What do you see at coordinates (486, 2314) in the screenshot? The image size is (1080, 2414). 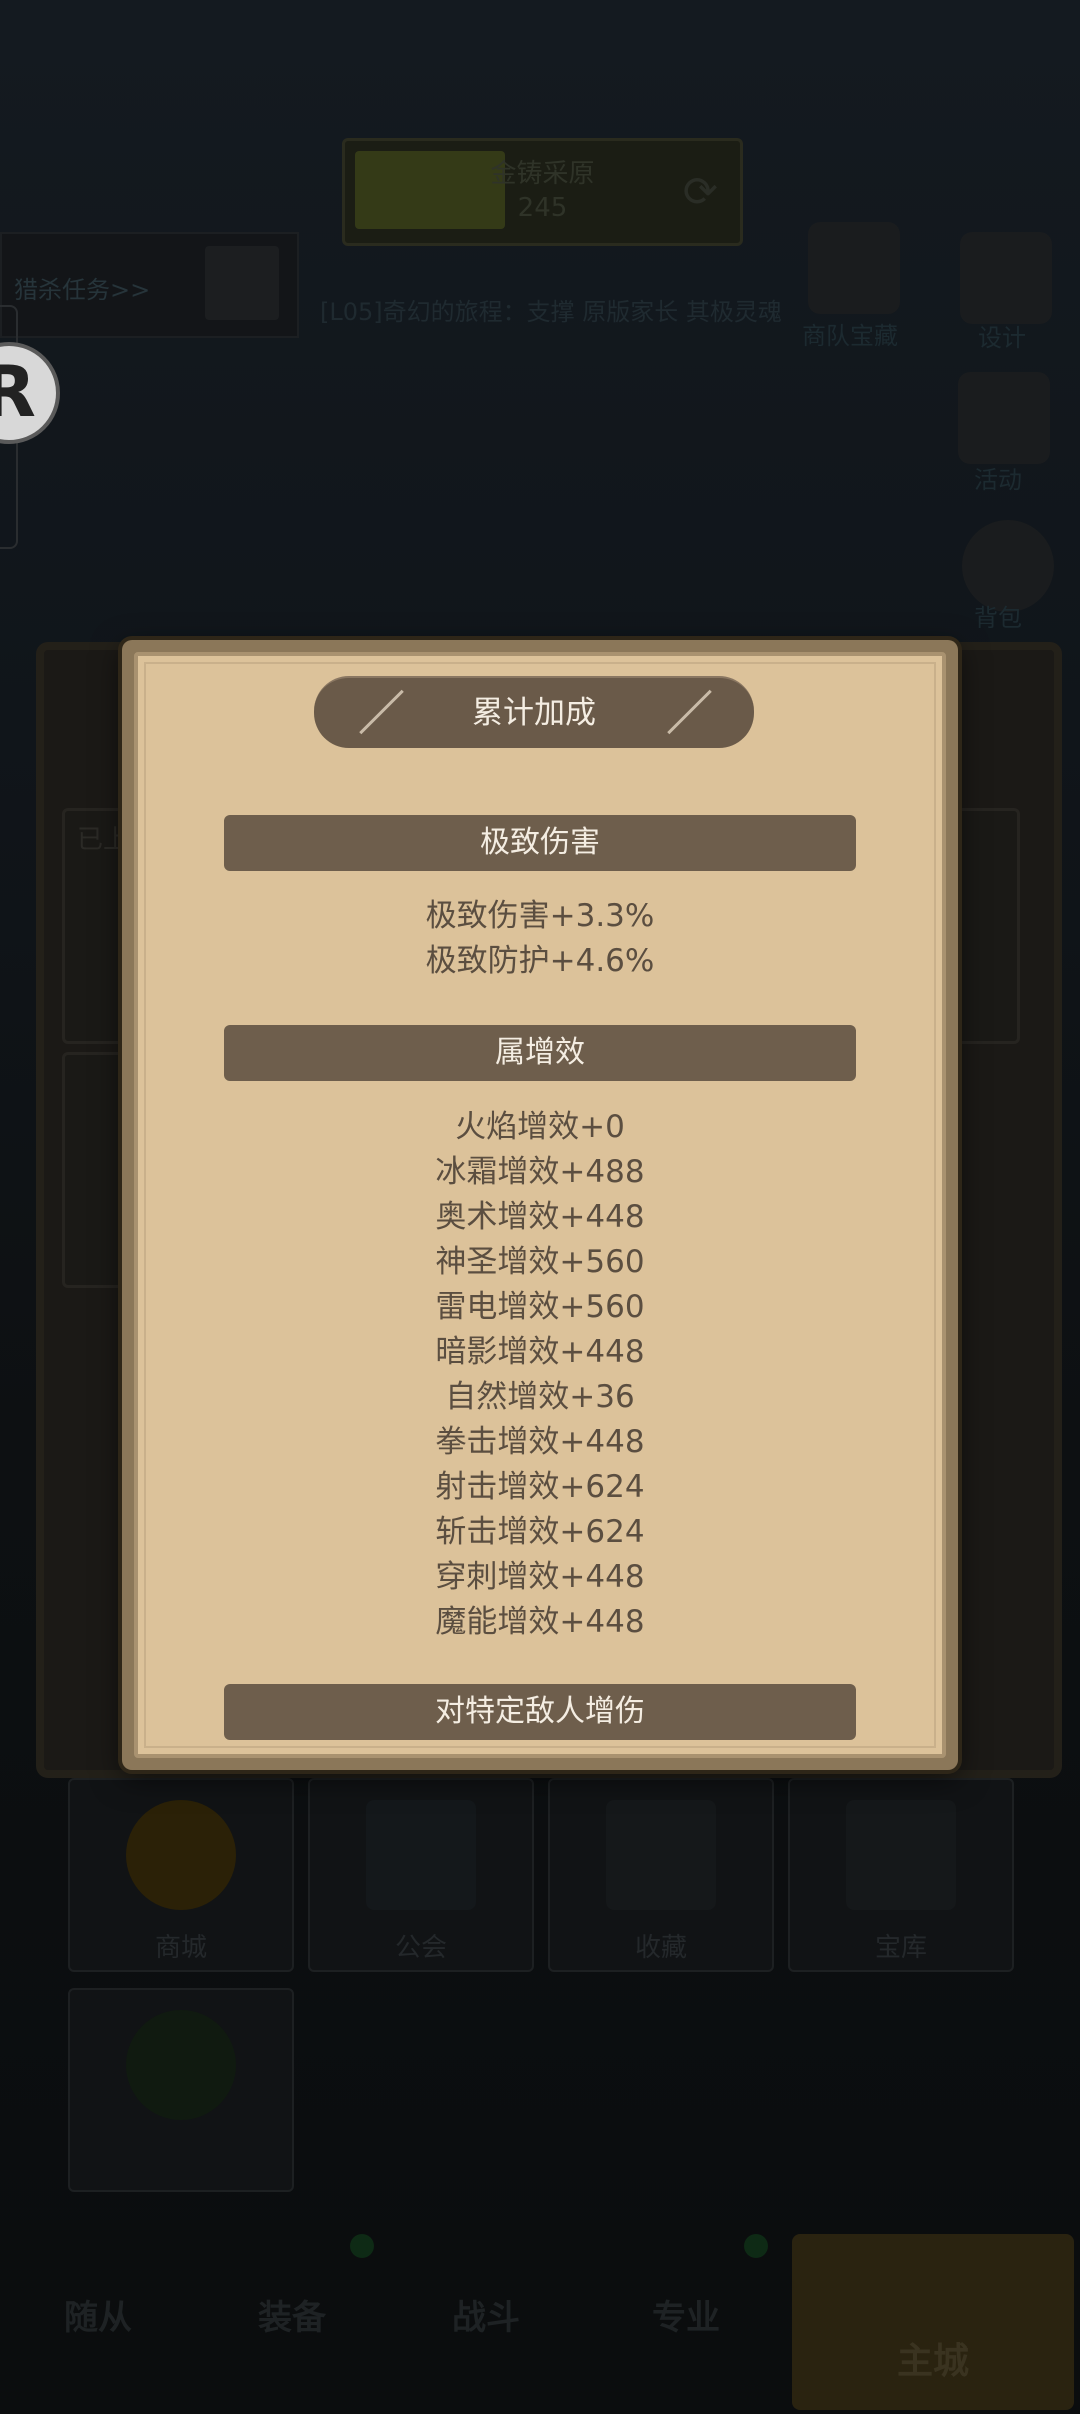 I see `nav-battle: 战斗` at bounding box center [486, 2314].